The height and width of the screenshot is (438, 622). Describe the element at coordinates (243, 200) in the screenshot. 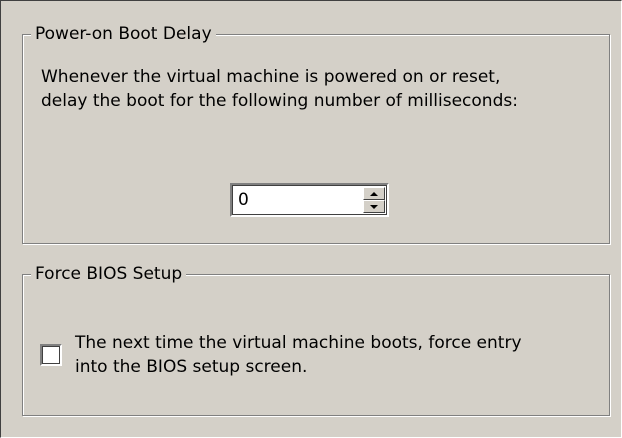

I see `boot-delay-value: 0` at that location.